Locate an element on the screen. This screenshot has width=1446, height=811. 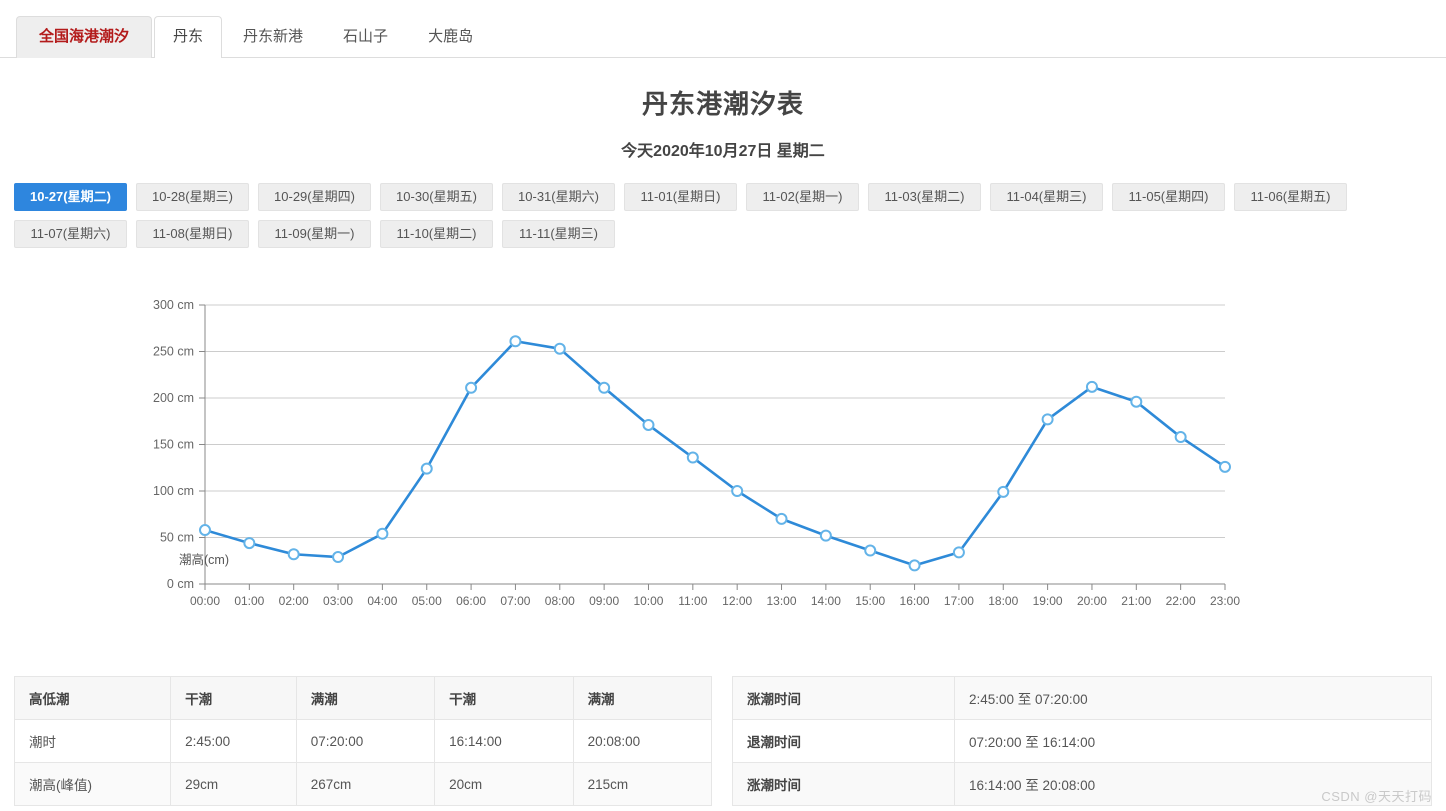
date-button-2: 10-29(星期四) is located at coordinates (314, 197).